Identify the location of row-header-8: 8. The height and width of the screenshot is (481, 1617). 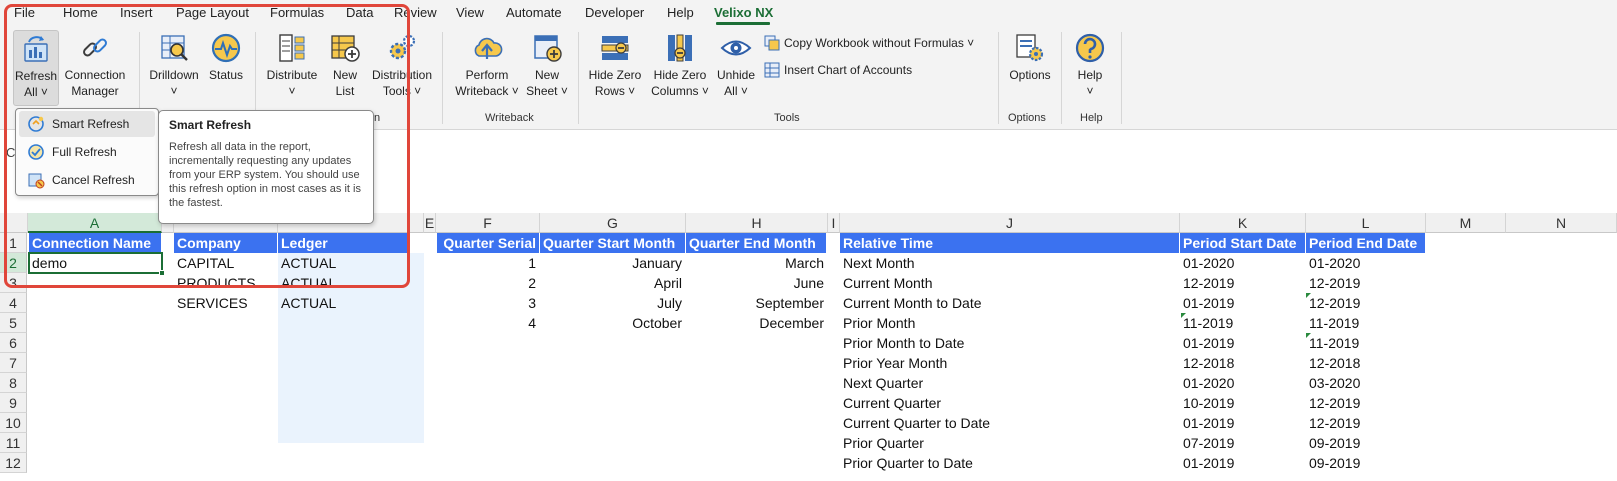
(13, 383).